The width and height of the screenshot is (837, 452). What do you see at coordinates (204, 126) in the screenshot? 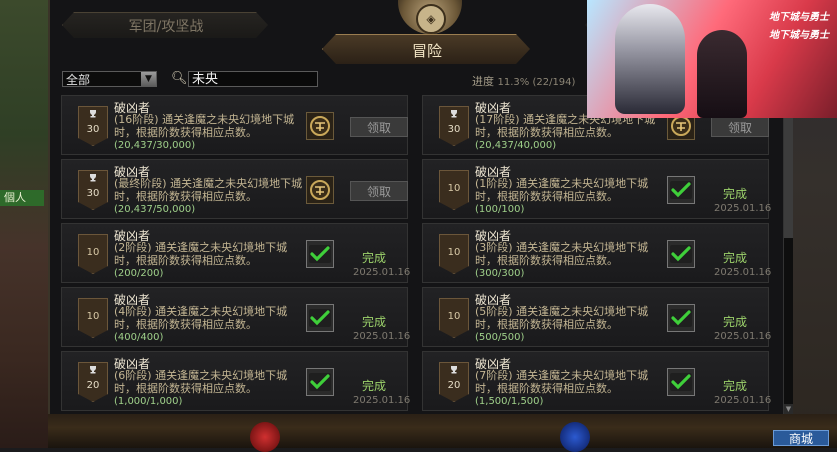
I see `achievement-description: (16阶段) 通关逢魔之未央幻境地下城时，根据阶数获得相应点数。` at bounding box center [204, 126].